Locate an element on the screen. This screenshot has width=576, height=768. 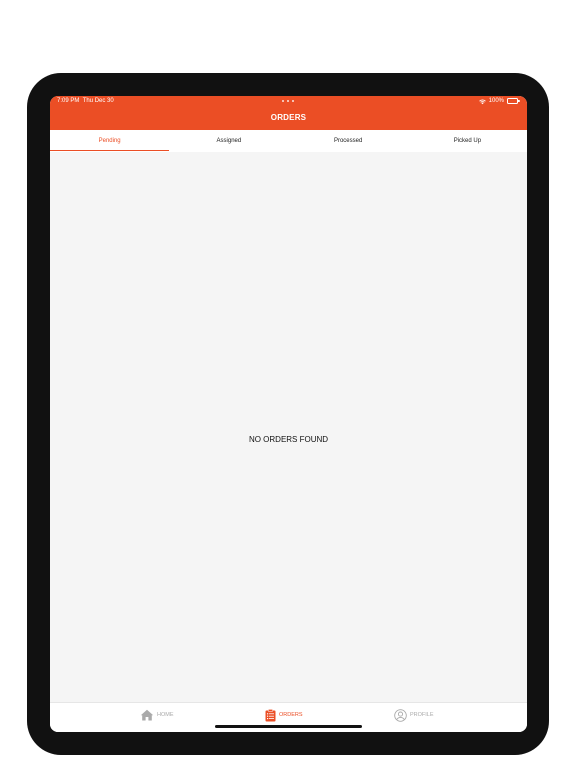
tab-bar-home-label: HOME is located at coordinates (165, 715).